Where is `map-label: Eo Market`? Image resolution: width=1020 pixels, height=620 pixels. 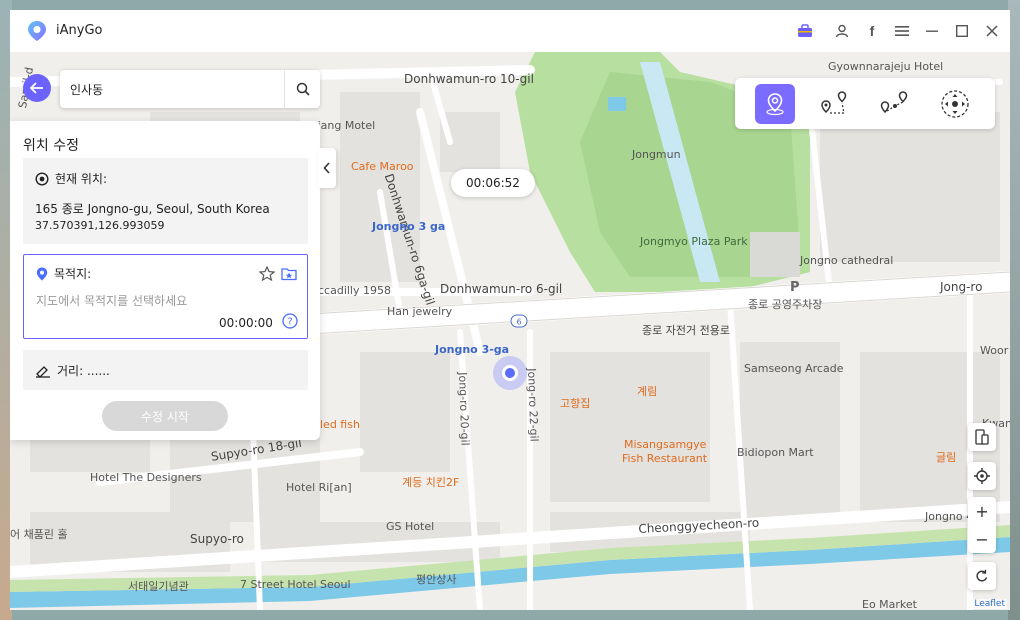 map-label: Eo Market is located at coordinates (889, 604).